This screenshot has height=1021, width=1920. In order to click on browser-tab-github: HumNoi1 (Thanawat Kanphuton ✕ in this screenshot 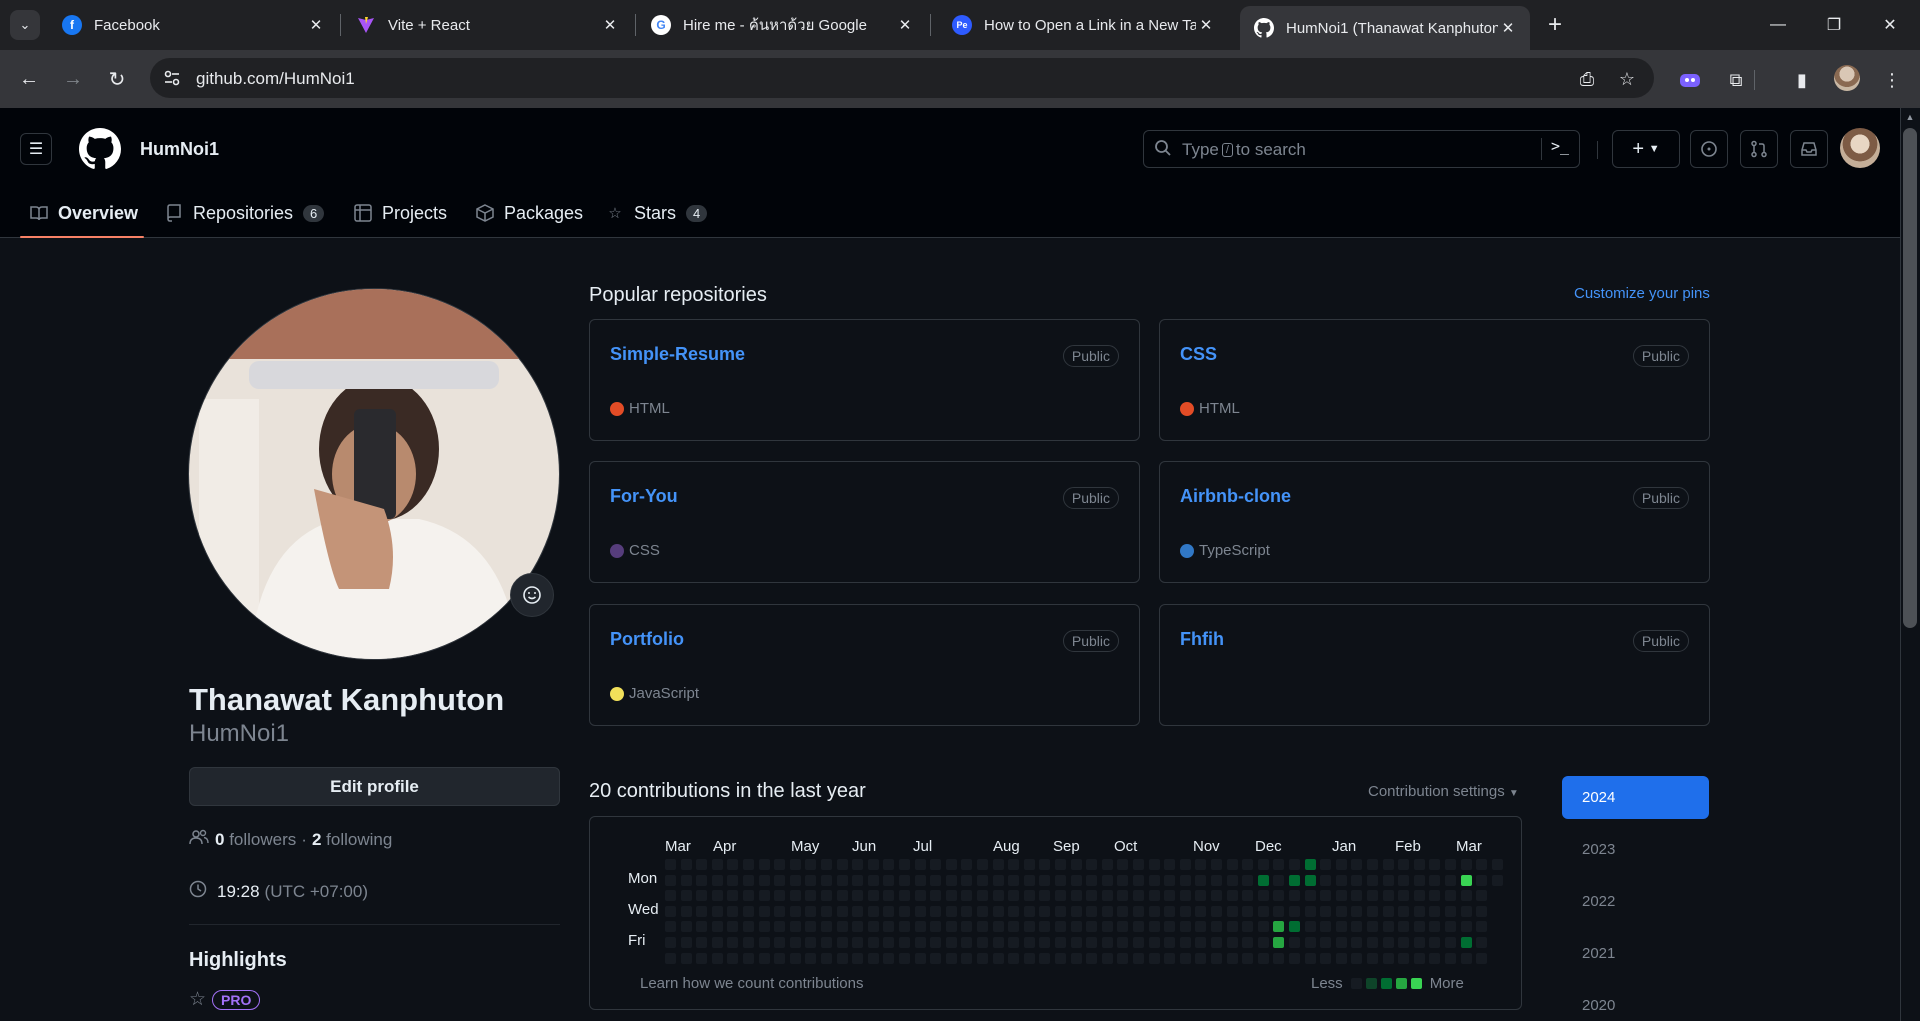, I will do `click(1385, 28)`.